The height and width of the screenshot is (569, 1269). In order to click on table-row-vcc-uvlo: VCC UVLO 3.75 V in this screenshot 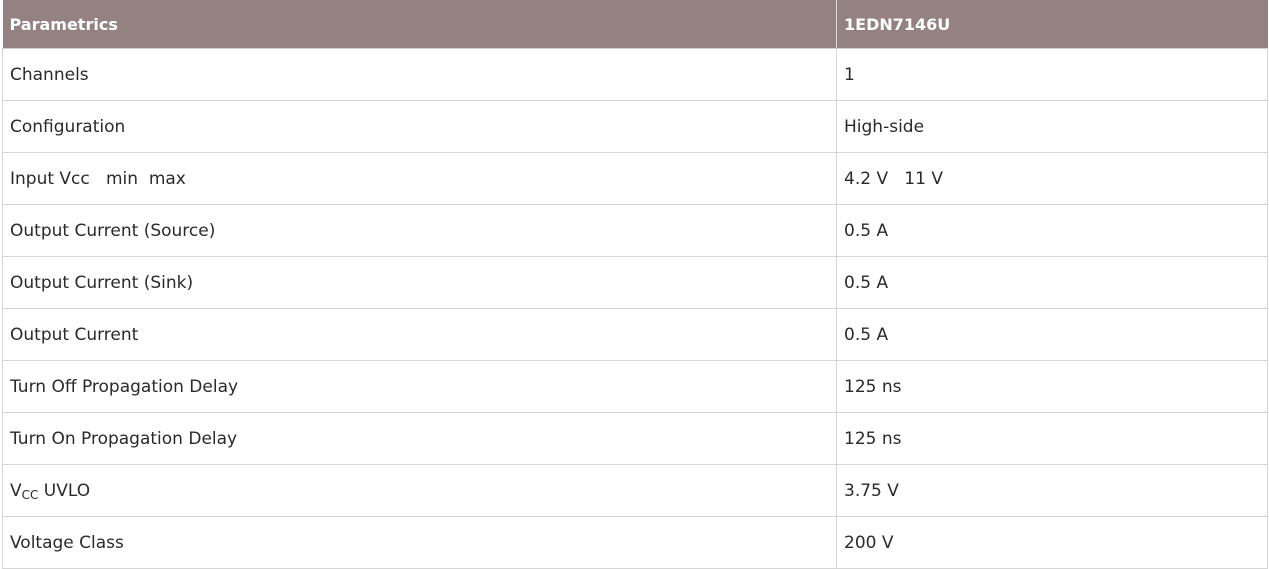, I will do `click(635, 490)`.